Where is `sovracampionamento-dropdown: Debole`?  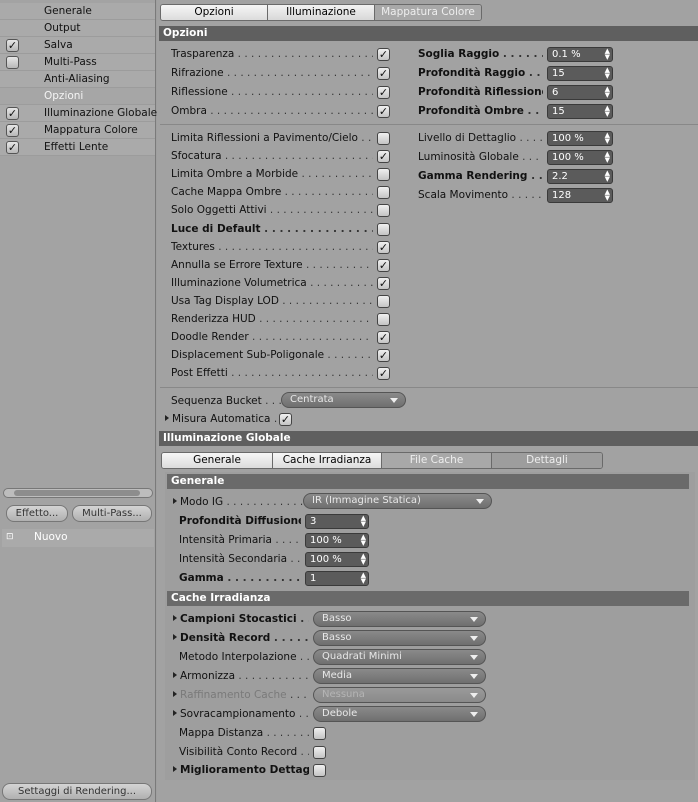
sovracampionamento-dropdown: Debole is located at coordinates (399, 714).